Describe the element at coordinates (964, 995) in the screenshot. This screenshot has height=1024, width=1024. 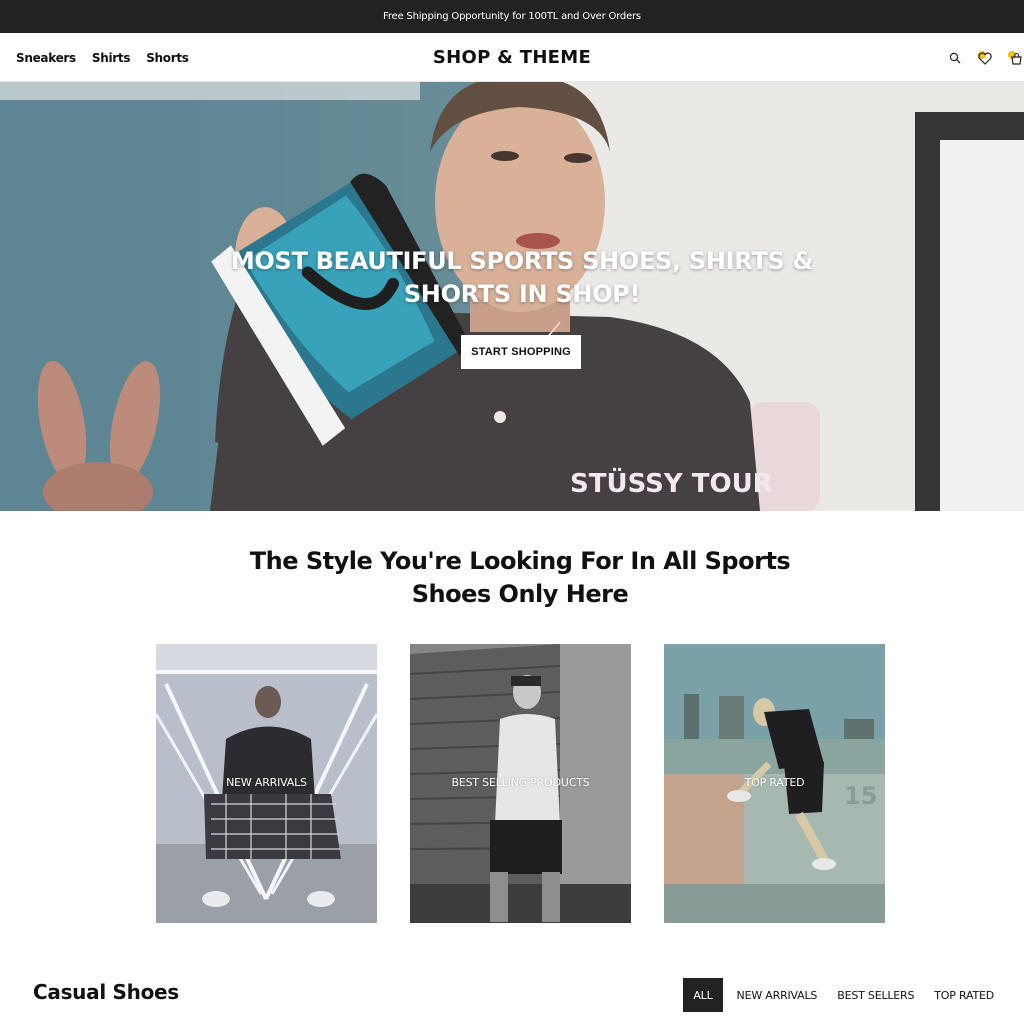
I see `filter-tab-top-rated: TOP RATED` at that location.